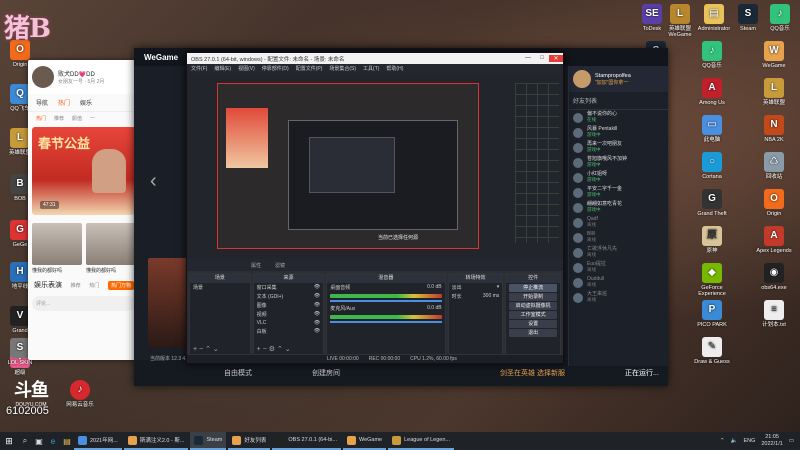  I want to click on minimize-icon: —, so click(528, 58).